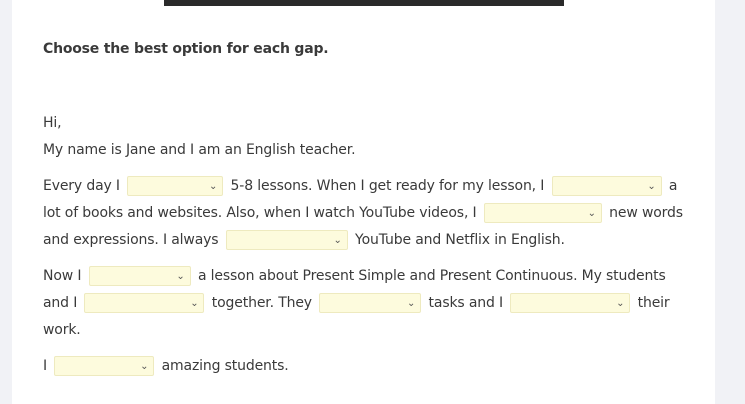 This screenshot has width=745, height=404. What do you see at coordinates (364, 3) in the screenshot?
I see `video-player-edge` at bounding box center [364, 3].